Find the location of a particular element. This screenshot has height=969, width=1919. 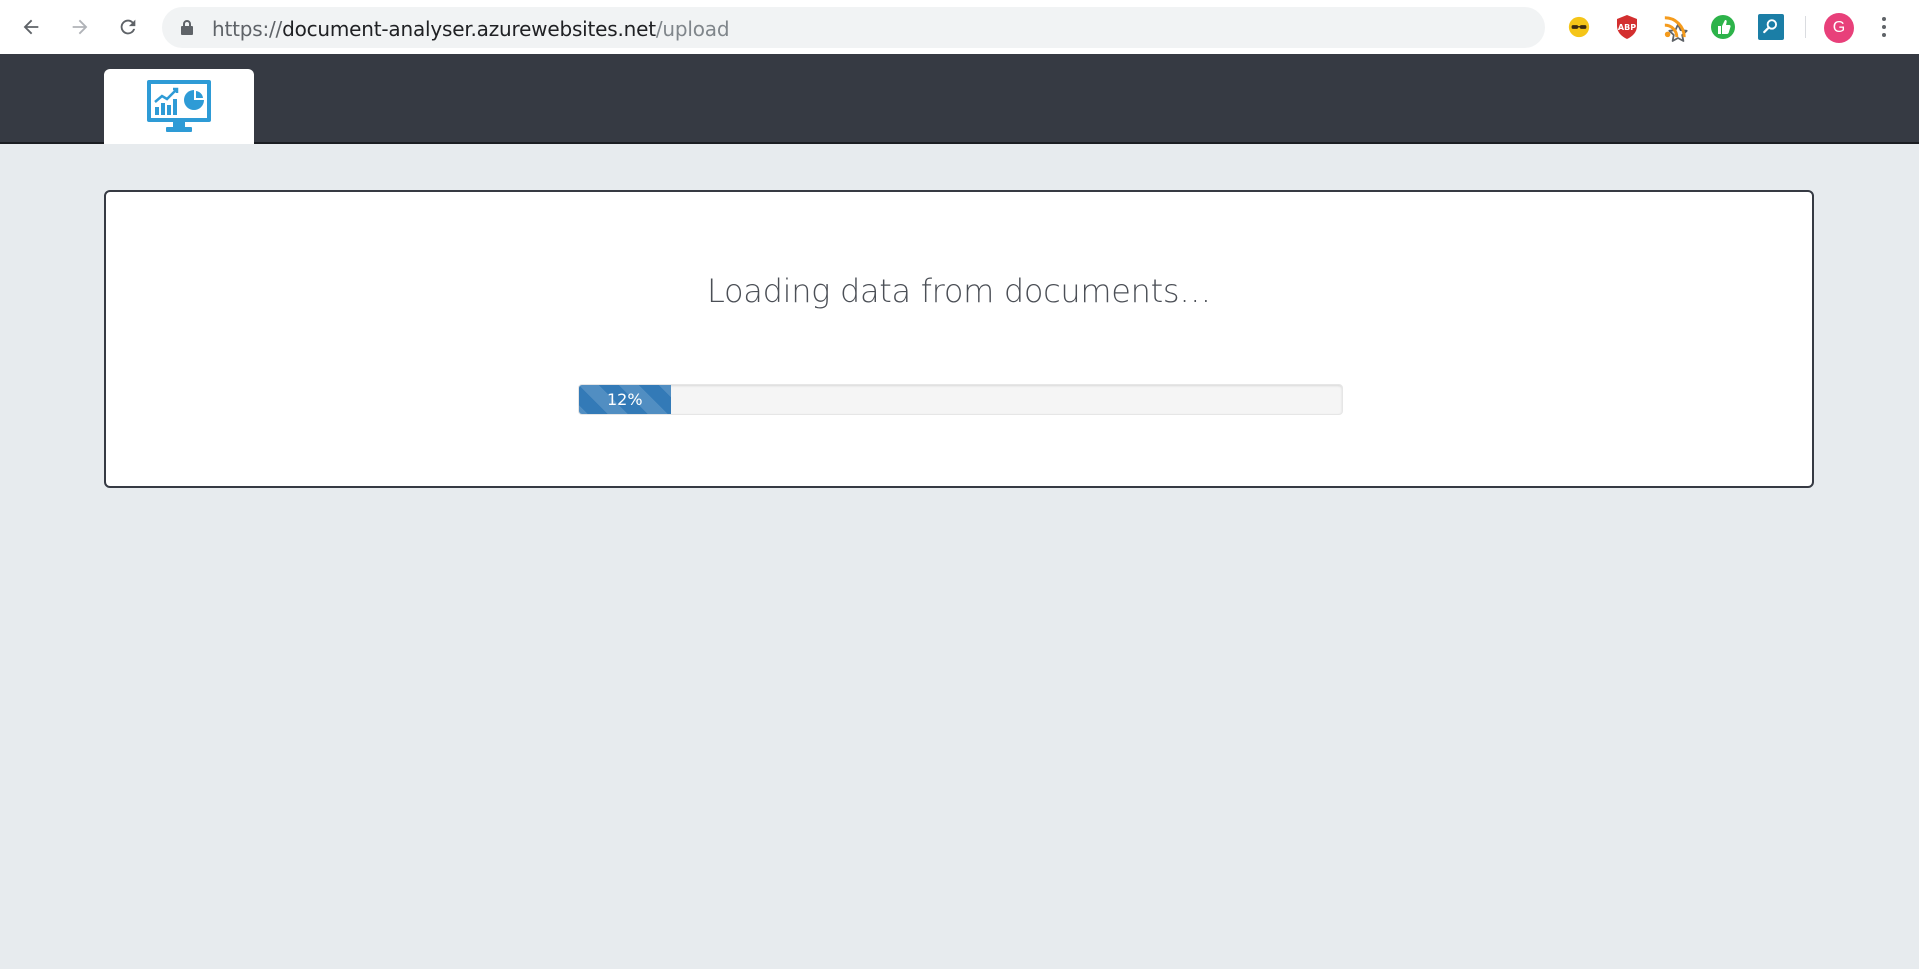

search-extension-icon is located at coordinates (1771, 27).